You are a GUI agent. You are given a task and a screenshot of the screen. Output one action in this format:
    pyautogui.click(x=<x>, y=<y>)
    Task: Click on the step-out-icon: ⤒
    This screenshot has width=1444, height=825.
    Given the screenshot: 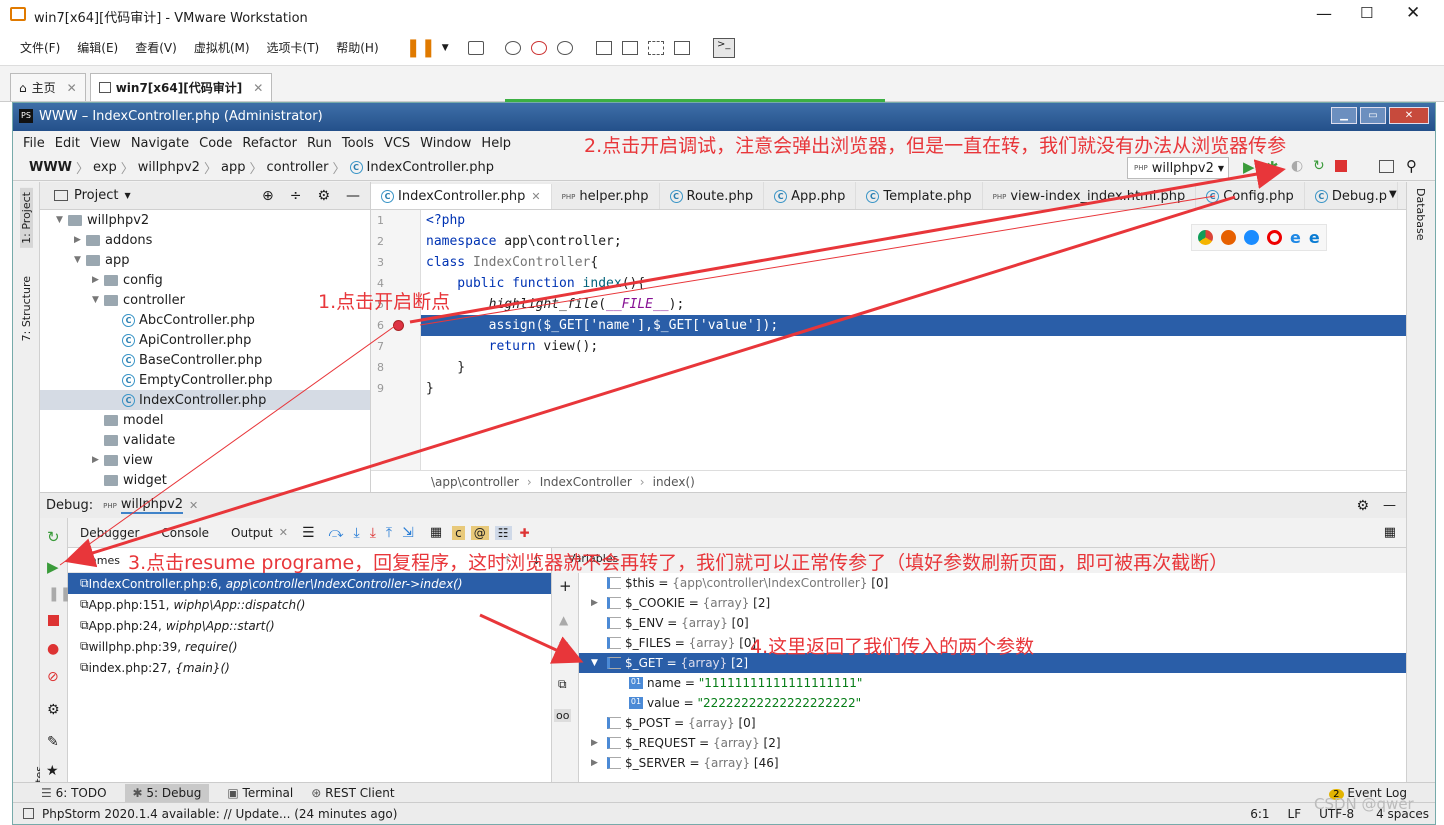 What is the action you would take?
    pyautogui.click(x=389, y=533)
    